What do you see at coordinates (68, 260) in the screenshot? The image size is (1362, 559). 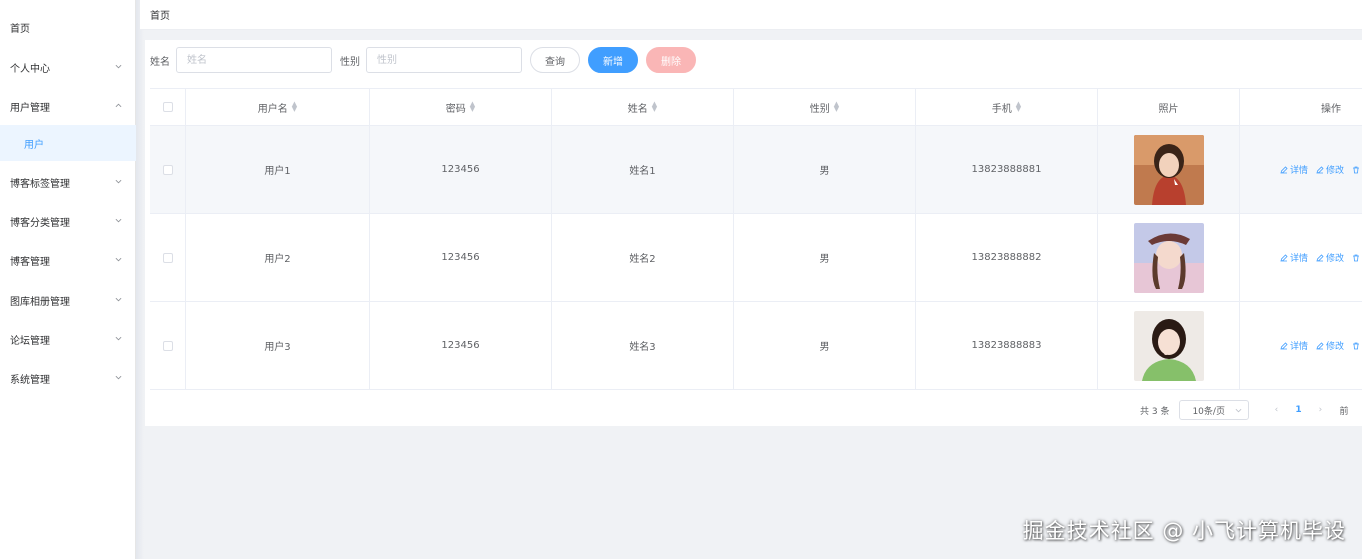 I see `sidebar-item-blogs: 博客管理` at bounding box center [68, 260].